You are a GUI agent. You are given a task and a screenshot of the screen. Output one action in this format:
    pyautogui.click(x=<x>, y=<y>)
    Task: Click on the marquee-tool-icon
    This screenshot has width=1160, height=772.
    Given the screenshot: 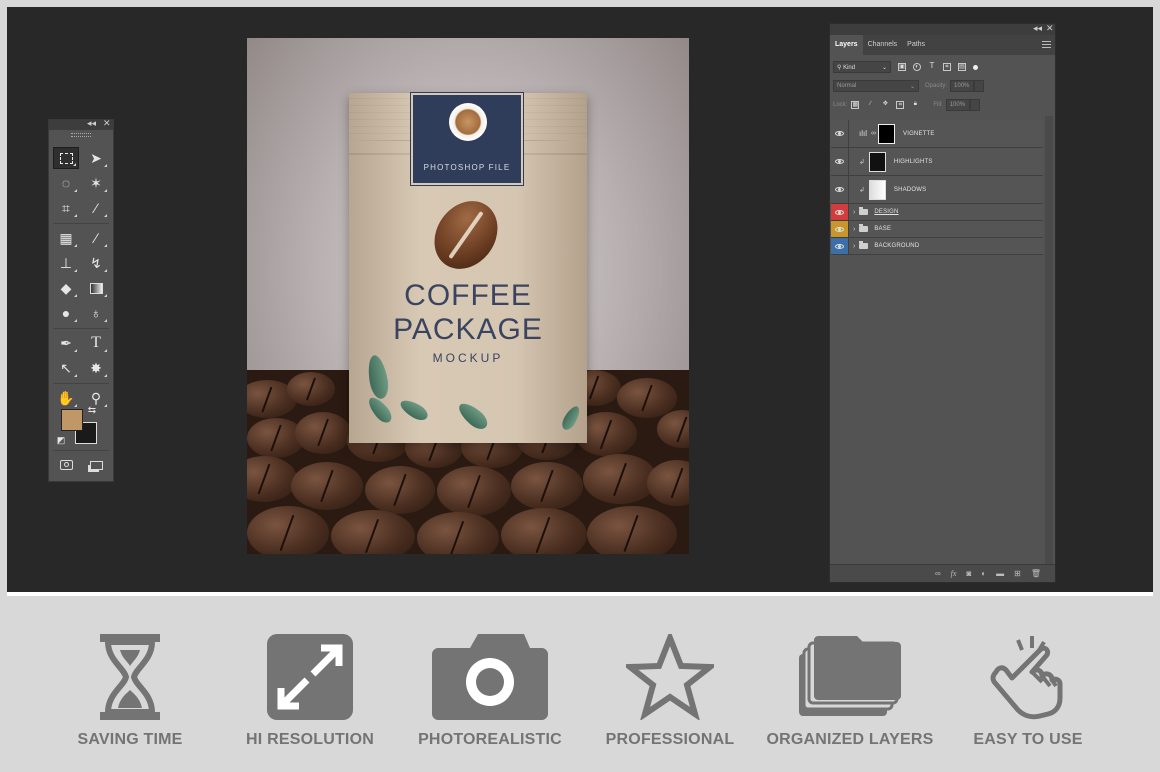 What is the action you would take?
    pyautogui.click(x=66, y=158)
    